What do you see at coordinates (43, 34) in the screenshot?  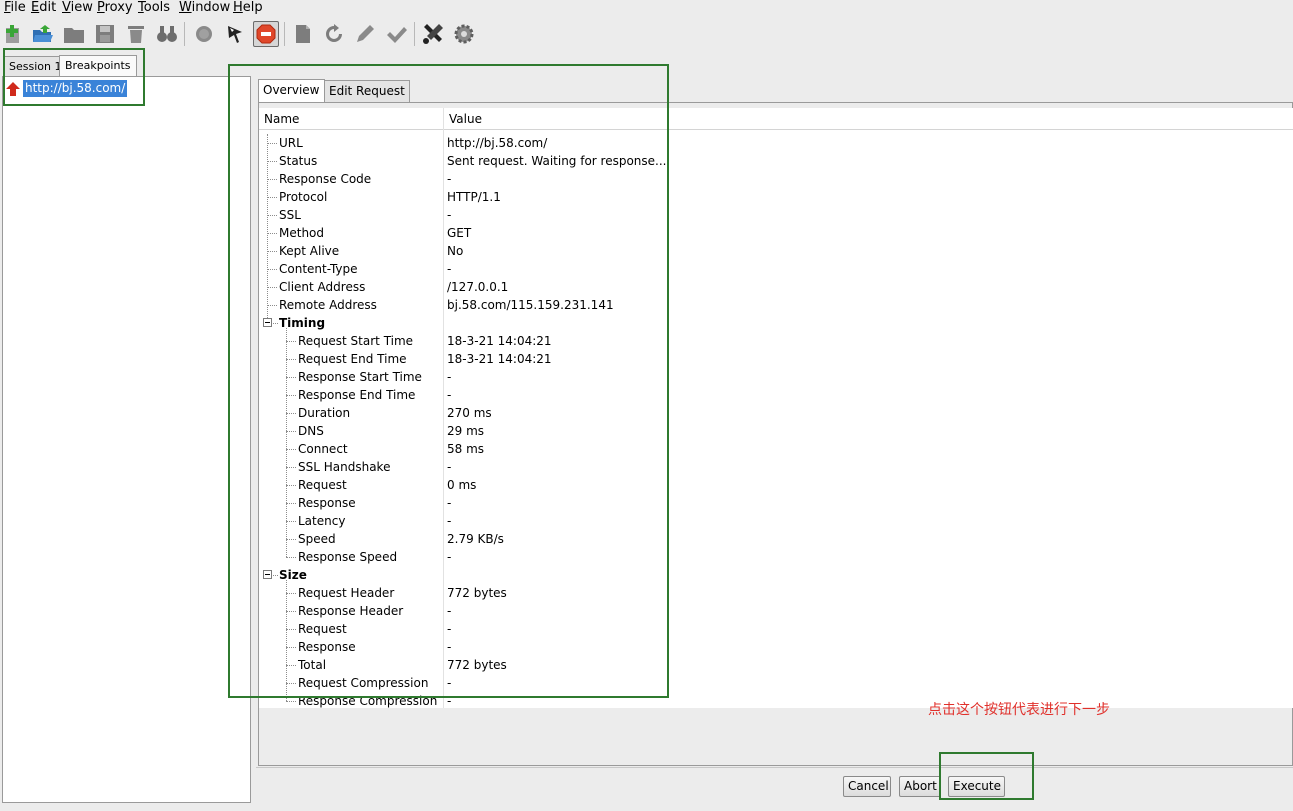 I see `open-icon` at bounding box center [43, 34].